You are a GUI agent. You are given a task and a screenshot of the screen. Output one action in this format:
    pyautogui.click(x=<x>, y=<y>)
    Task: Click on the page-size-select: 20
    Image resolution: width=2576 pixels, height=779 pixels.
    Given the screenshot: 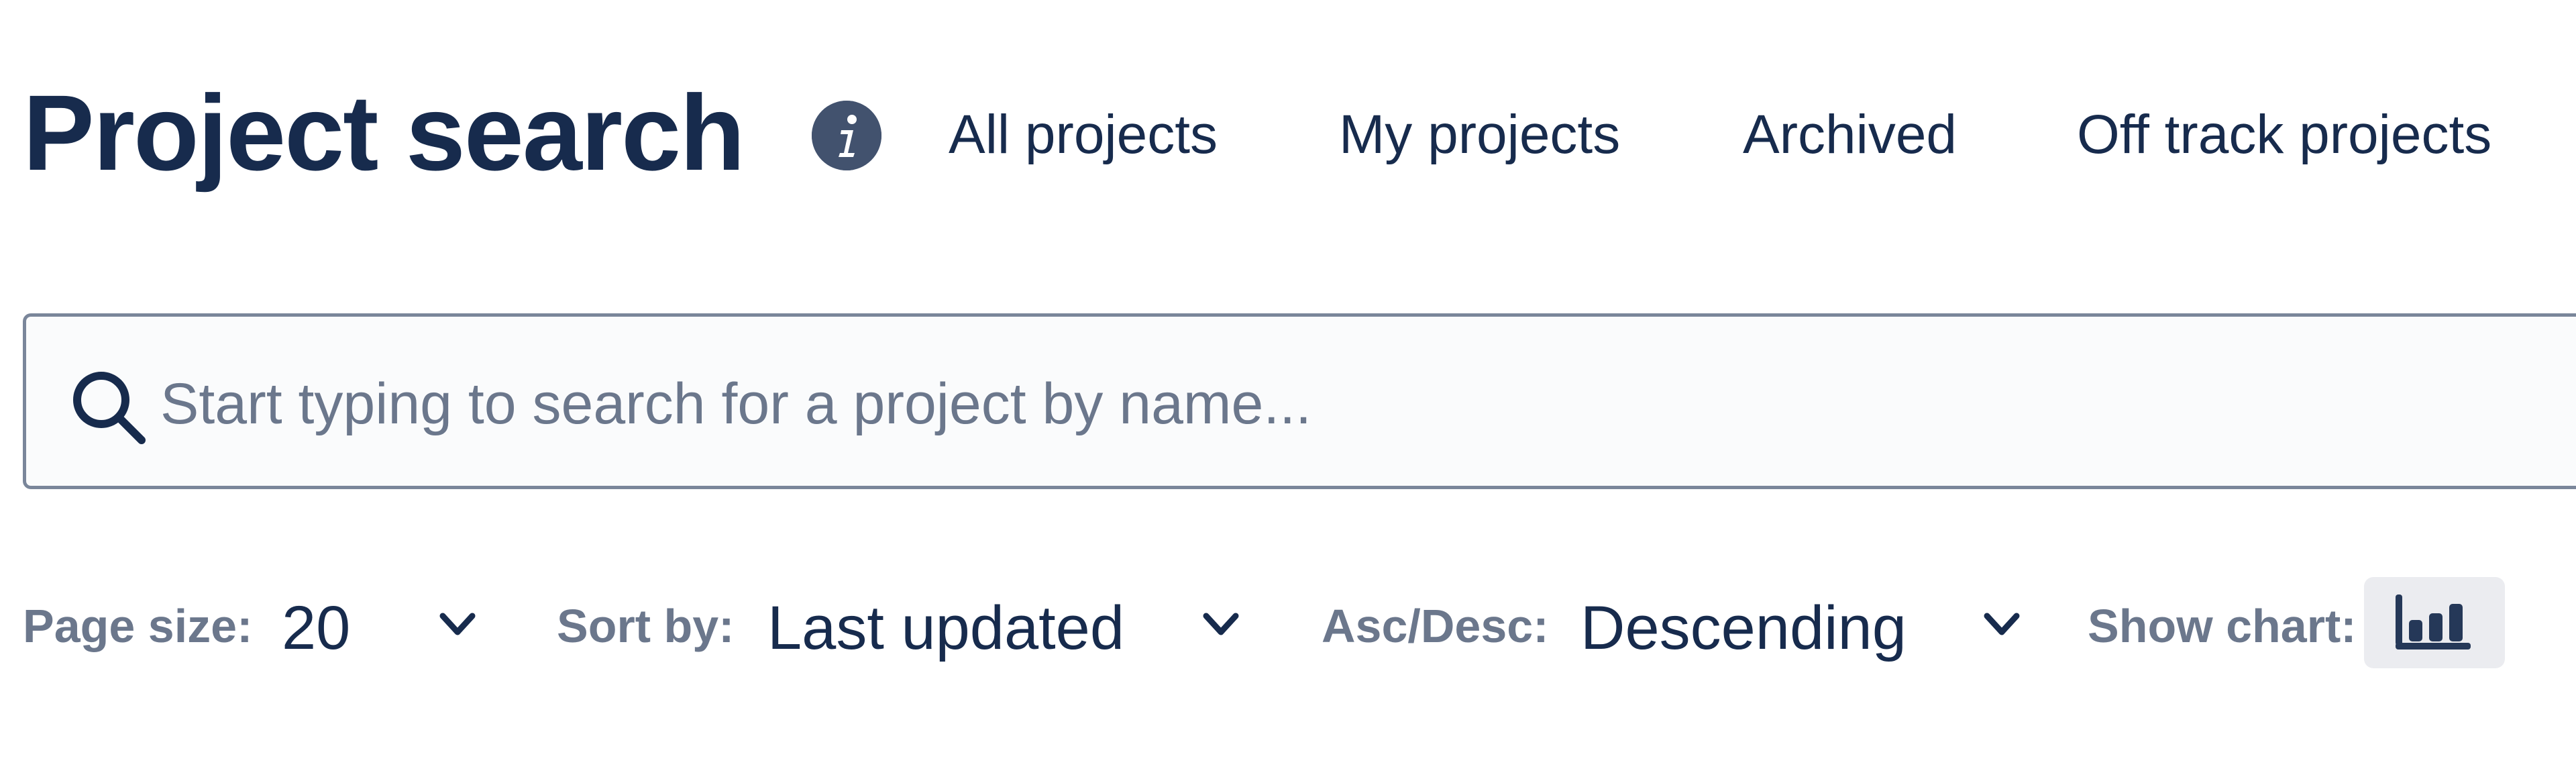 What is the action you would take?
    pyautogui.click(x=316, y=628)
    